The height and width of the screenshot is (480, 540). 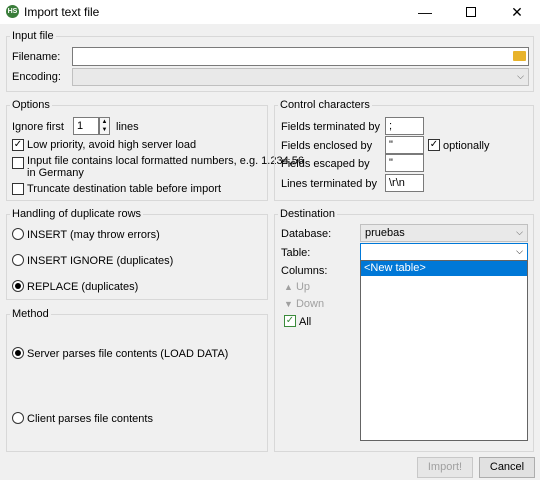 I want to click on optionally-label: optionally, so click(x=466, y=146).